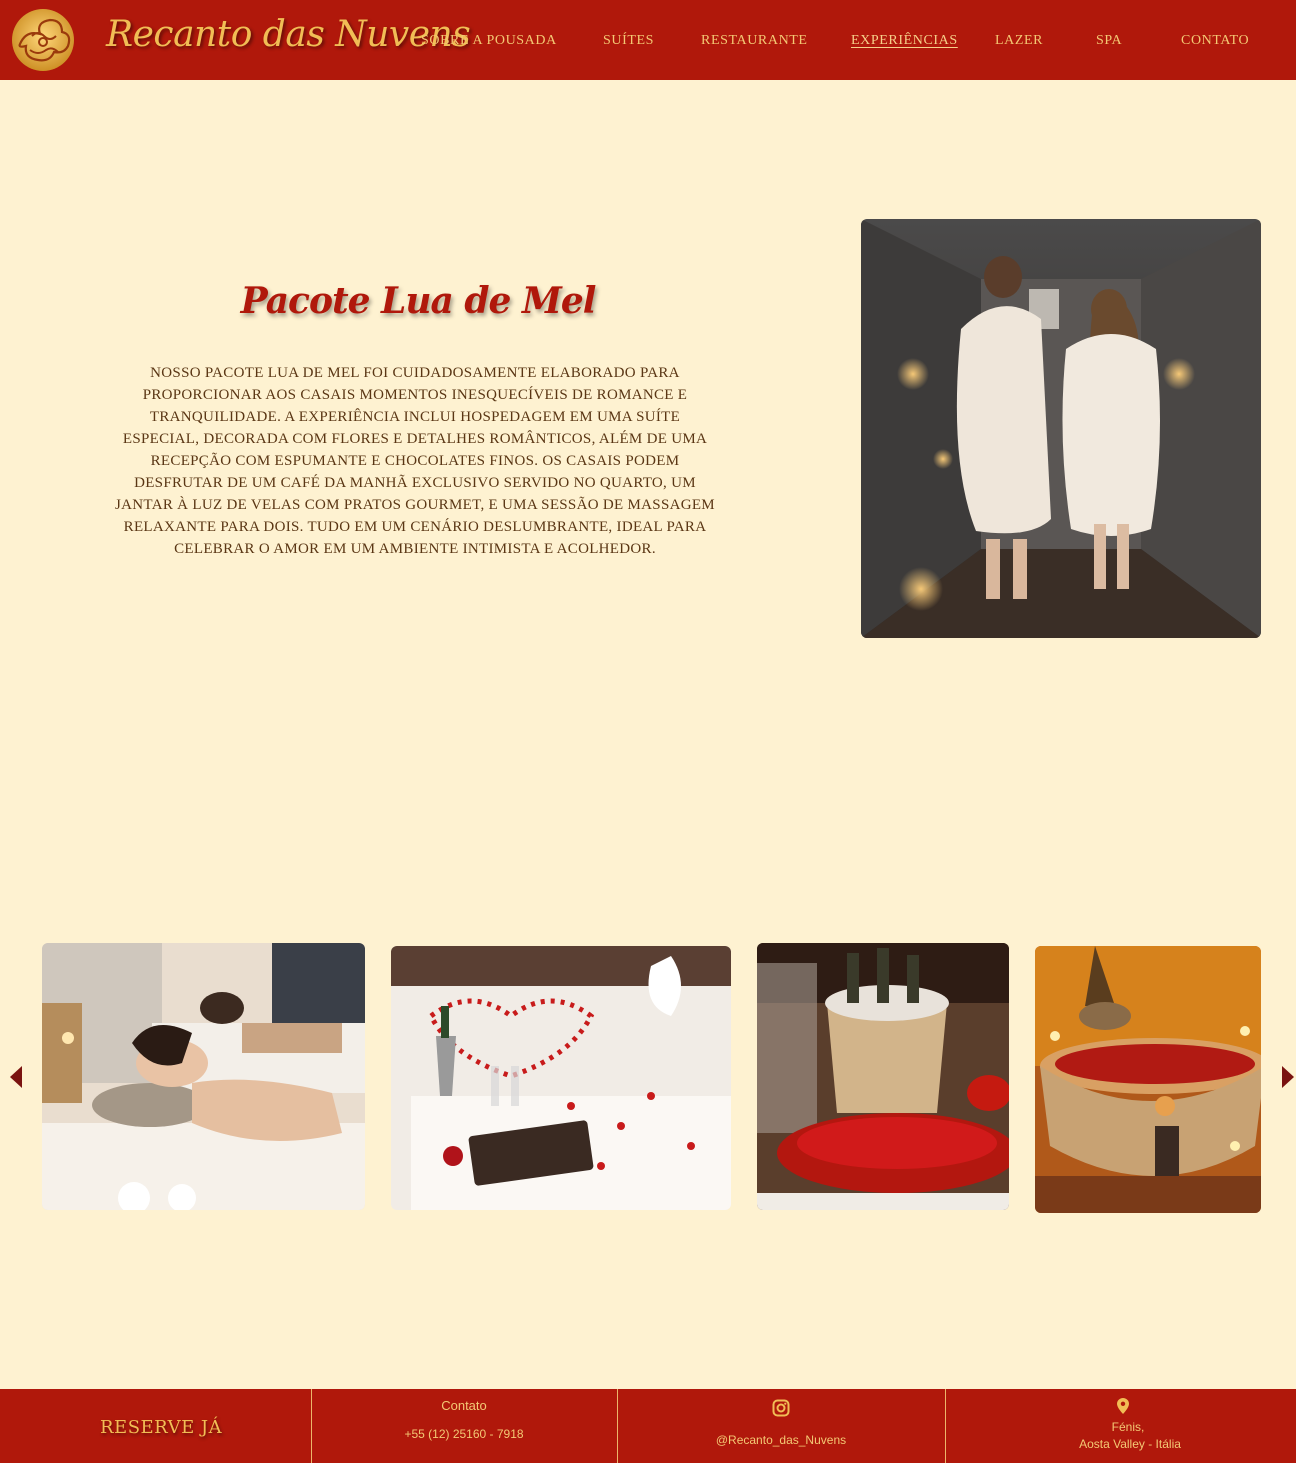 The image size is (1296, 1463). Describe the element at coordinates (1148, 1079) in the screenshot. I see `candlelit-bathtub-photo` at that location.